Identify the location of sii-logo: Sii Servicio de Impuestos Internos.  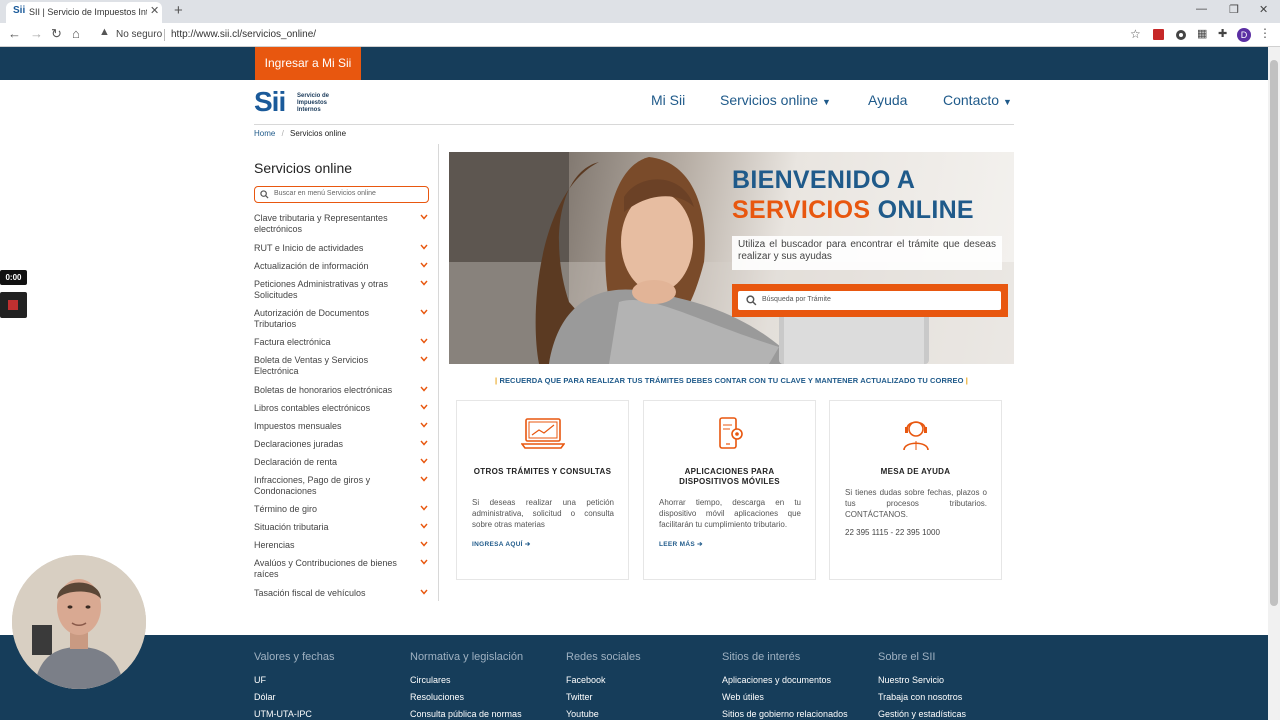
(301, 103).